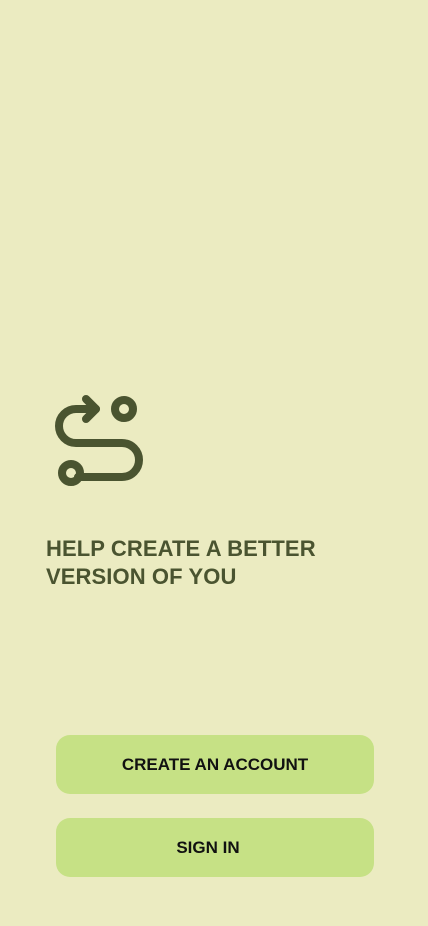 The image size is (428, 926). I want to click on sign-in-button: SIGN IN, so click(215, 847).